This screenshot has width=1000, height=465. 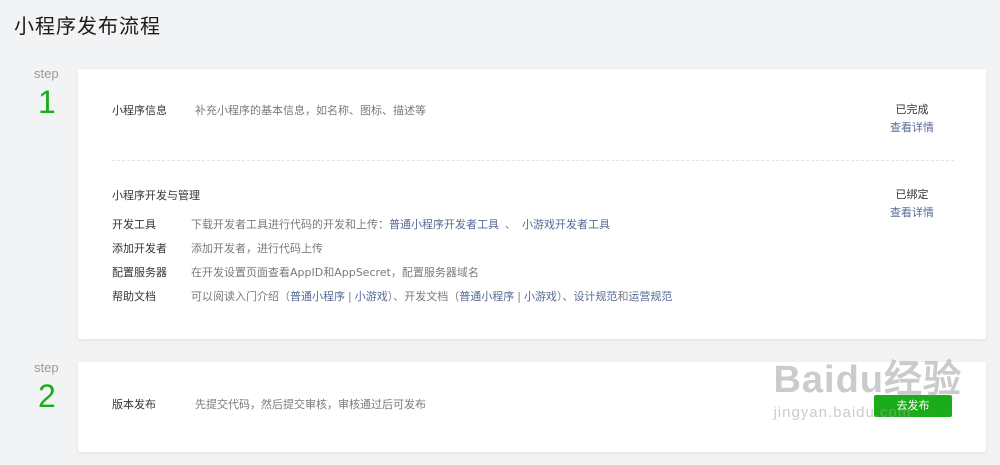 I want to click on dev-tools-desc: 下载开发者工具进行代码的开发和上传：普通小程序开发者工具、小游戏开发者工具, so click(x=400, y=225).